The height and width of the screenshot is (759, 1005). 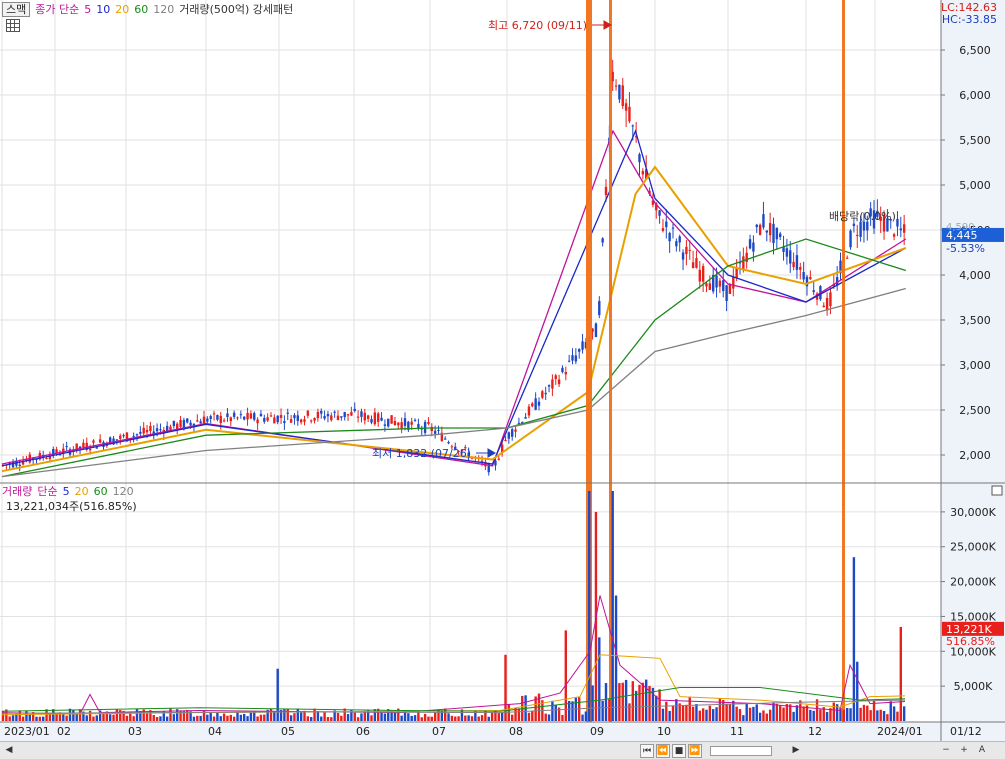 I want to click on table-icon, so click(x=13, y=25).